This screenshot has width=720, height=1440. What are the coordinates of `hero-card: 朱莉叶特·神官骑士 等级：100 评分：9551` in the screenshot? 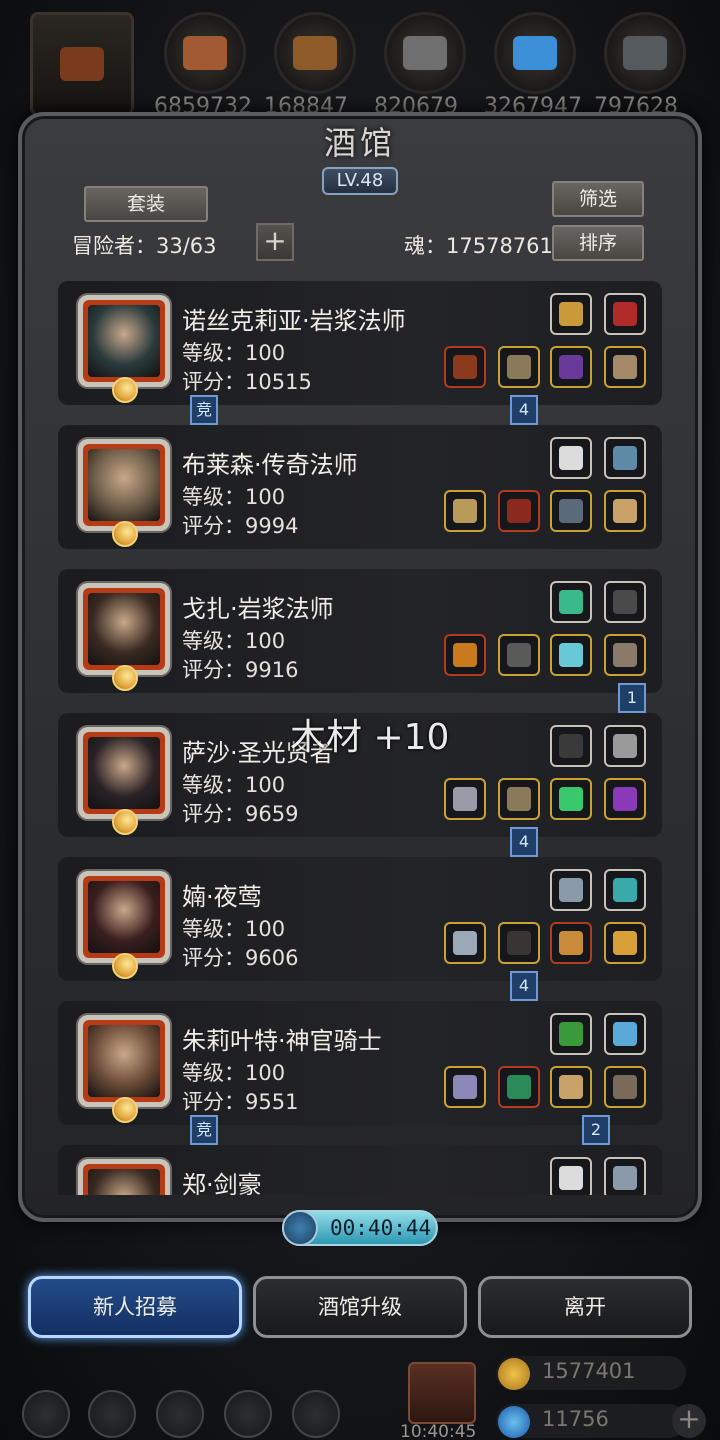 It's located at (360, 1063).